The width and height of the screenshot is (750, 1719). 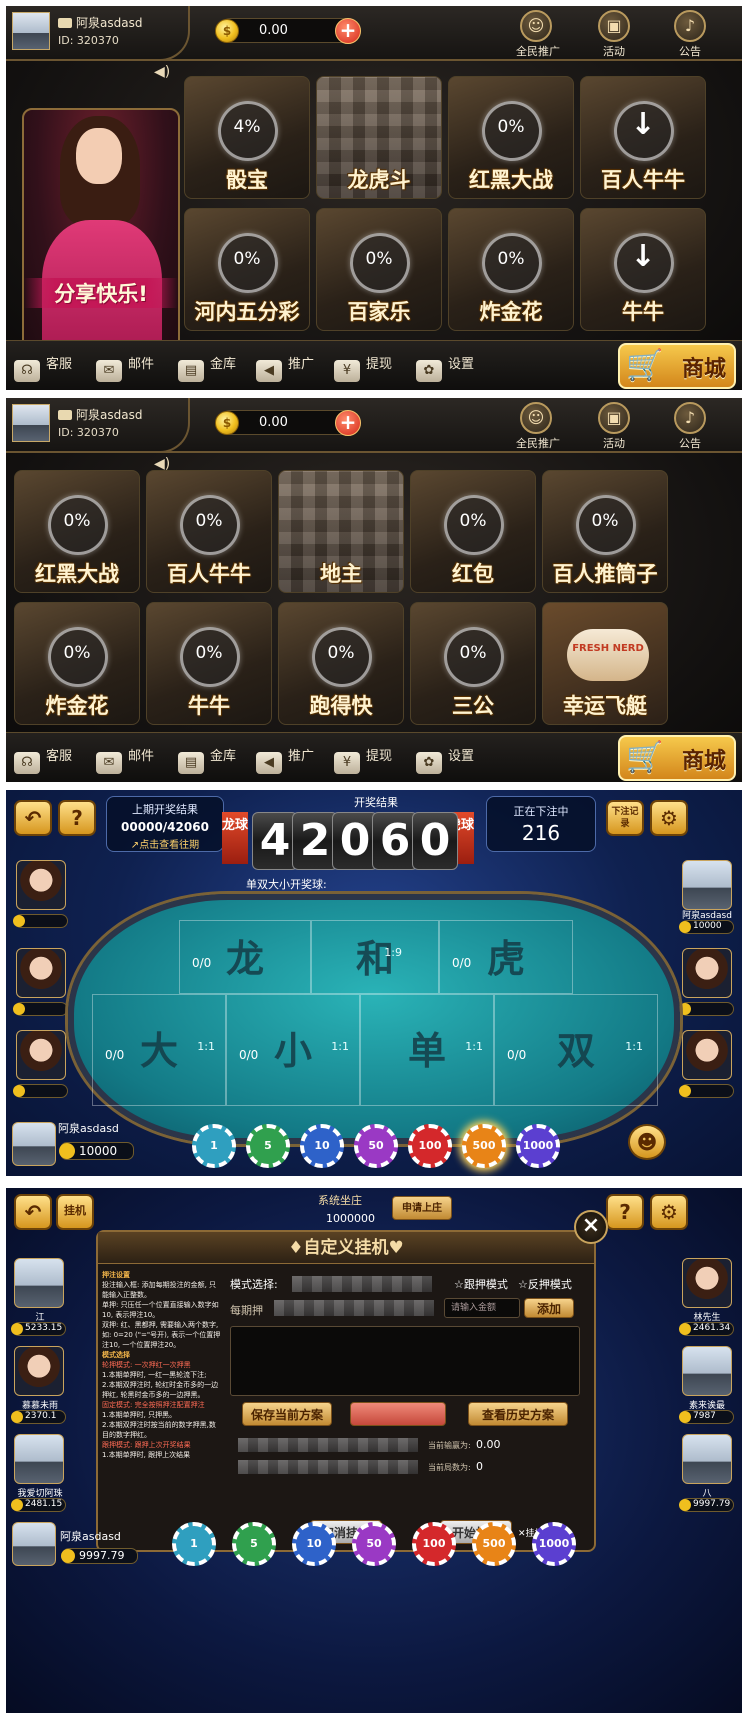 What do you see at coordinates (549, 1308) in the screenshot?
I see `add-button: 添加` at bounding box center [549, 1308].